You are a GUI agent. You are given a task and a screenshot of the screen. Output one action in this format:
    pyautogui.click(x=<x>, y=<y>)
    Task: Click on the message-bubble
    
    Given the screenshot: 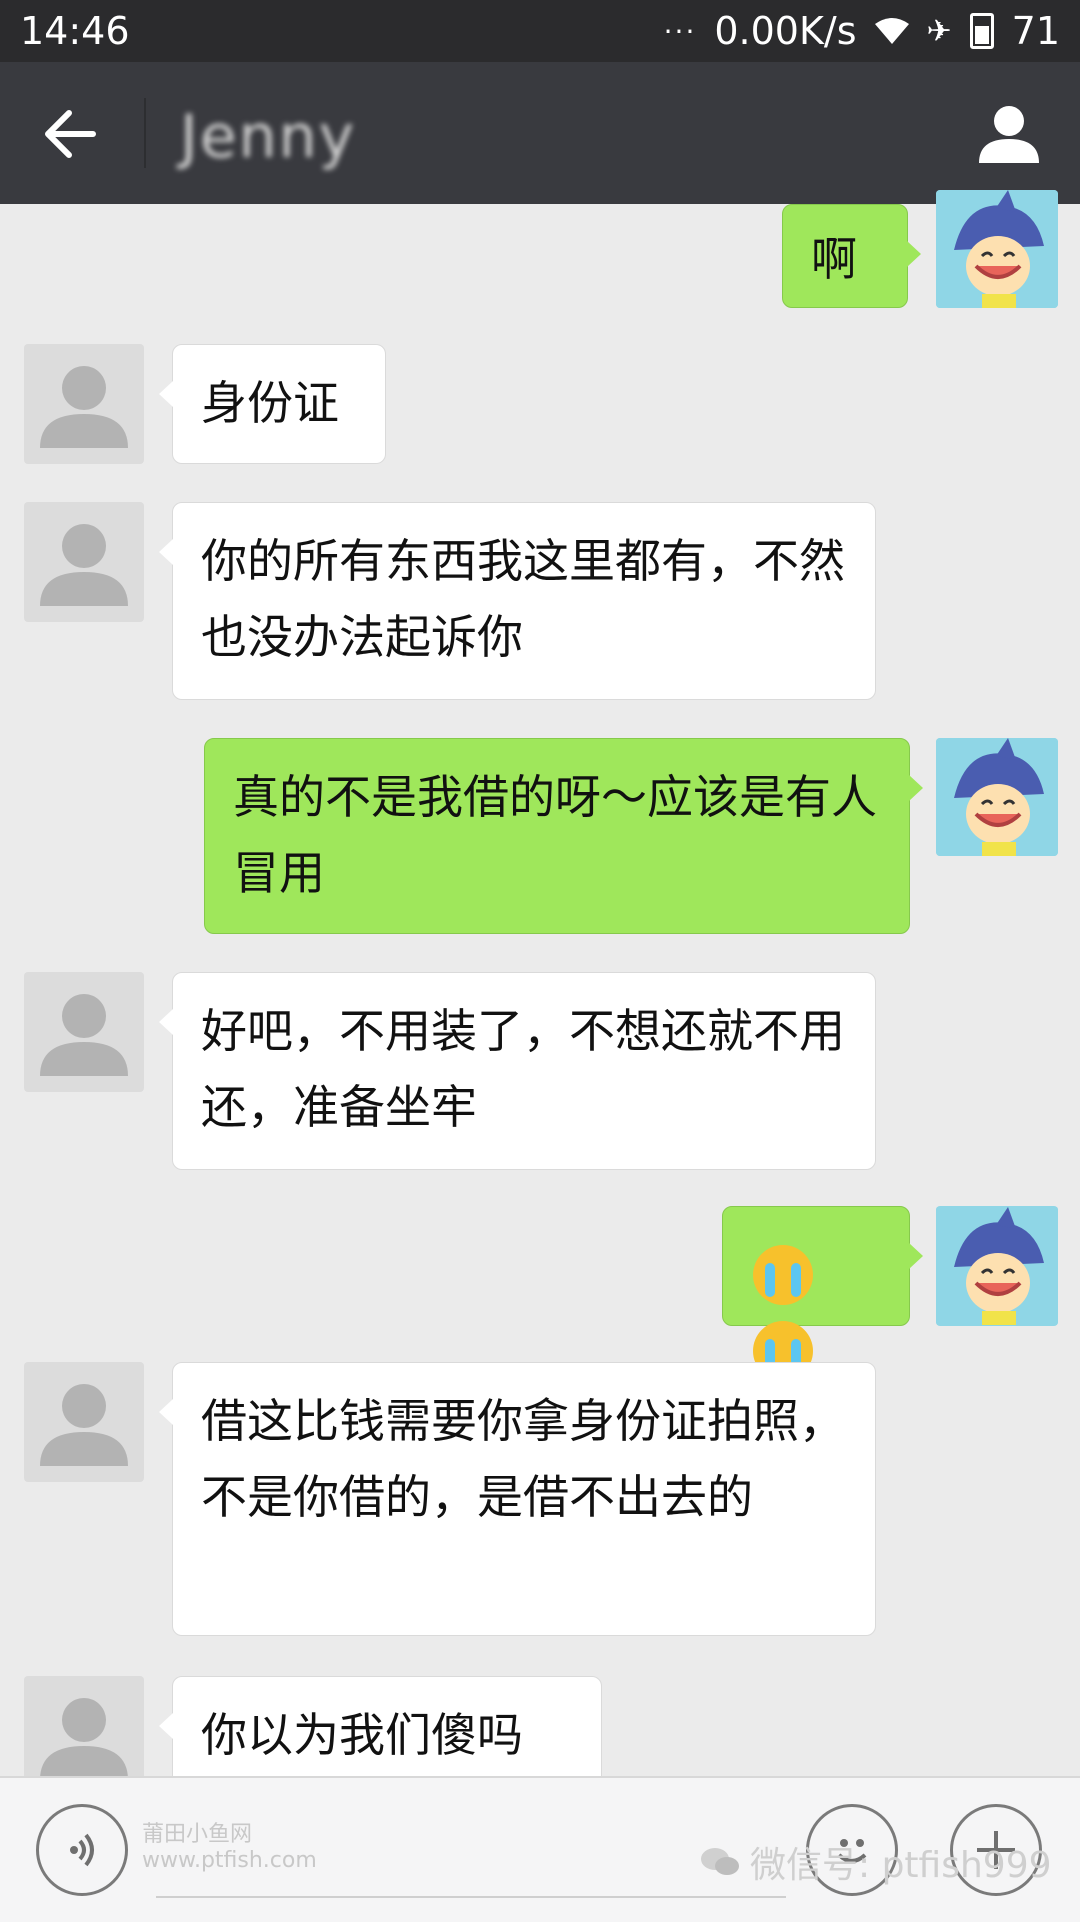 What is the action you would take?
    pyautogui.click(x=822, y=1293)
    